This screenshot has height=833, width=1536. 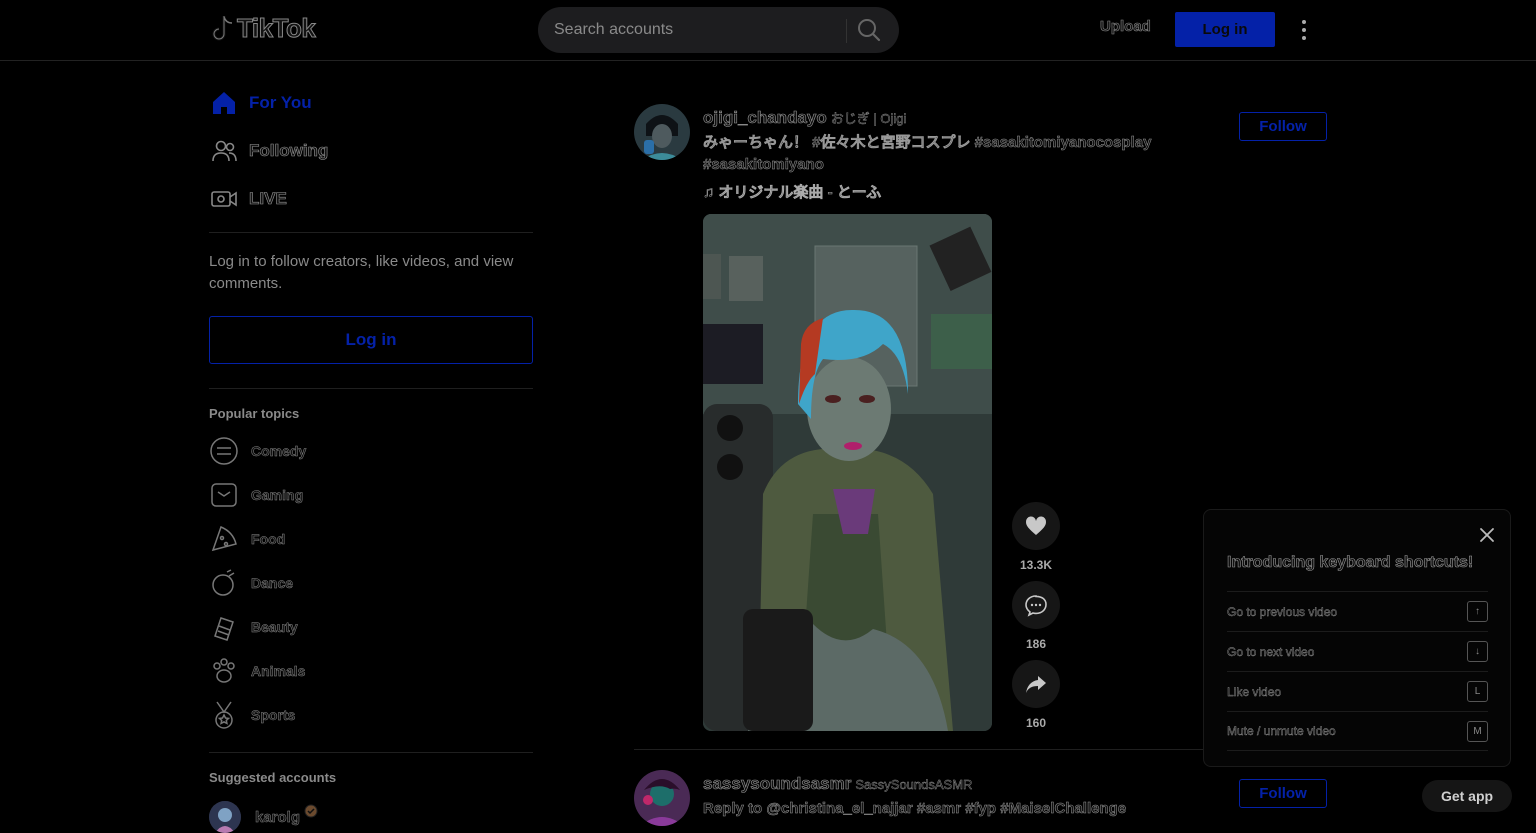 I want to click on comment-count: 186, so click(x=1036, y=644).